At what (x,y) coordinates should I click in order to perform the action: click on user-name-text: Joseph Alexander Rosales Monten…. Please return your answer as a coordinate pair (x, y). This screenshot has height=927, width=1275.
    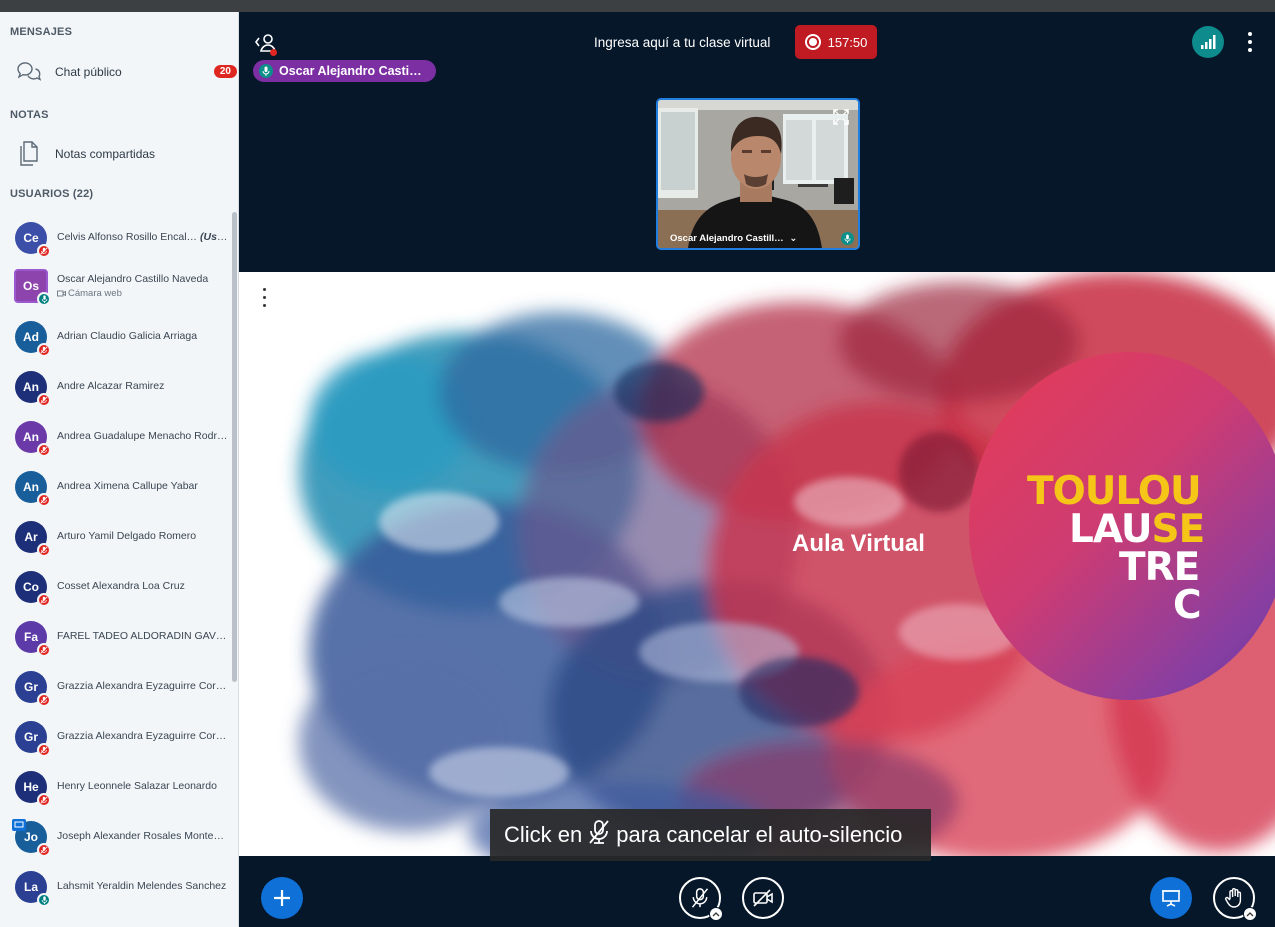
    Looking at the image, I should click on (143, 836).